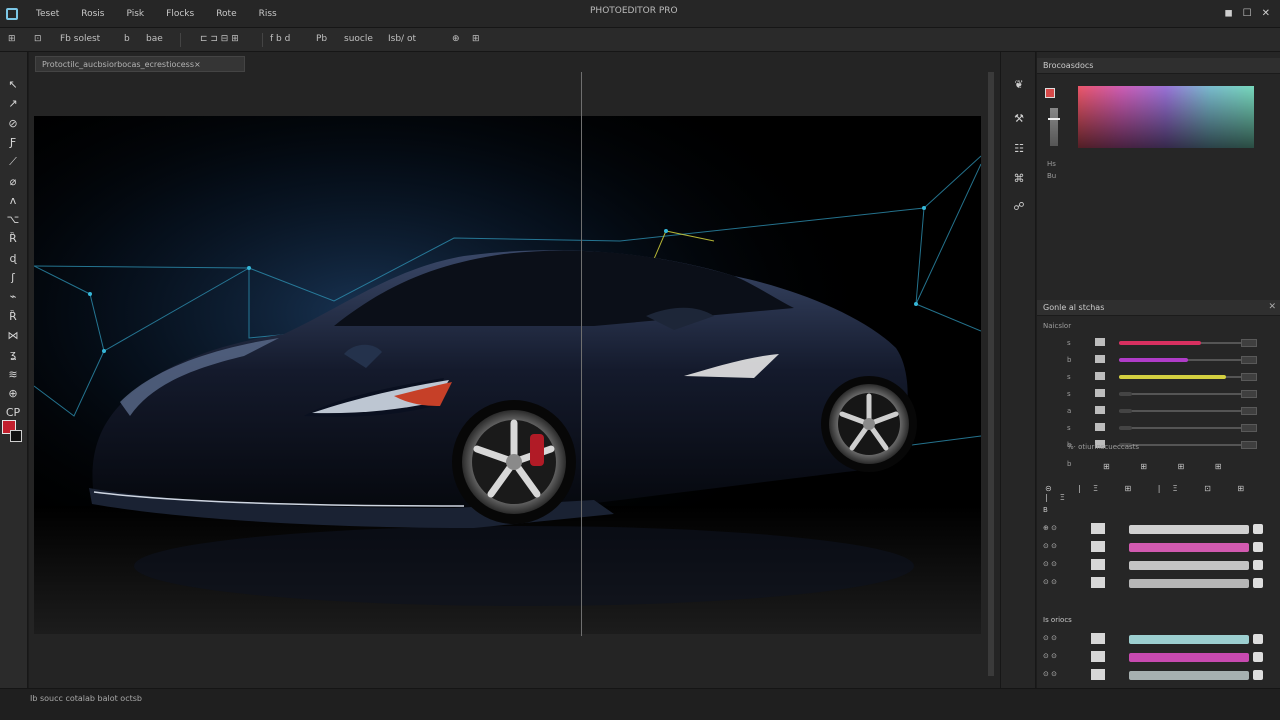  I want to click on guide-line, so click(581, 354).